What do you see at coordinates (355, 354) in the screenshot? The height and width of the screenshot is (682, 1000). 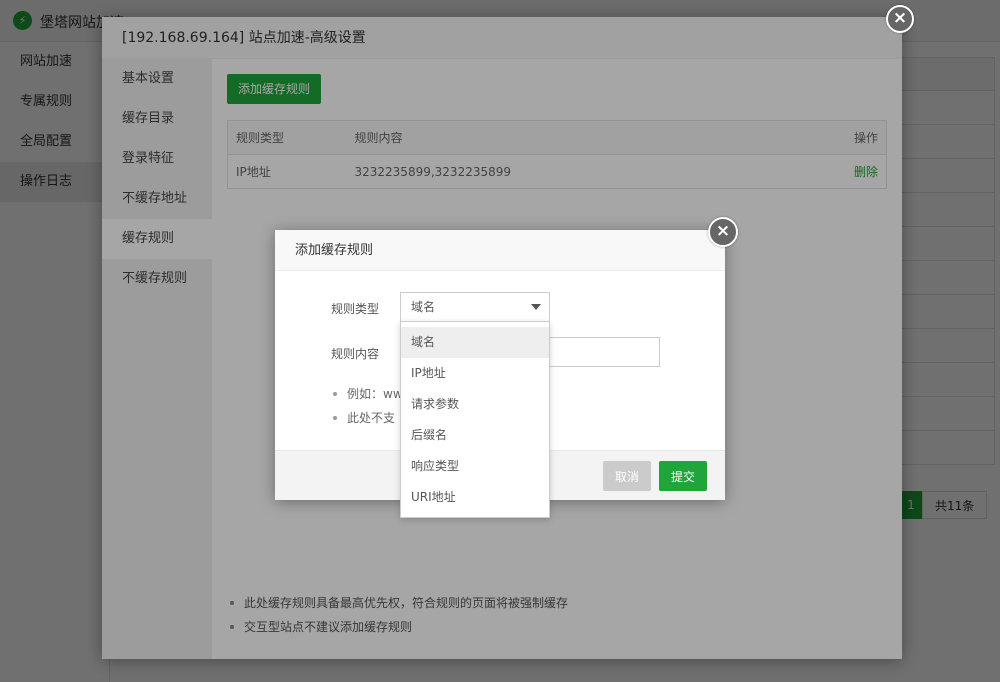 I see `rule-content-label: 规则内容` at bounding box center [355, 354].